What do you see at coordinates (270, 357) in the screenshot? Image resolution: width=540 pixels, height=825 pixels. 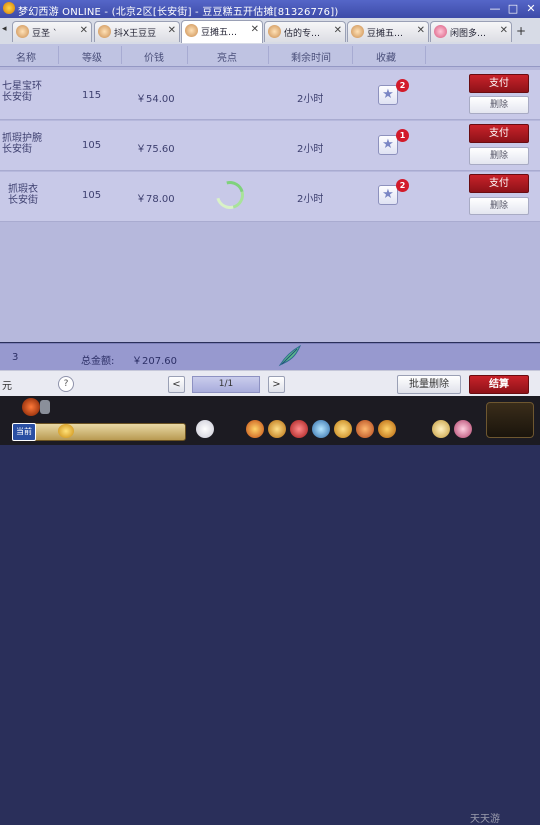 I see `summary-bar: 3 总金额: ￥207.60` at bounding box center [270, 357].